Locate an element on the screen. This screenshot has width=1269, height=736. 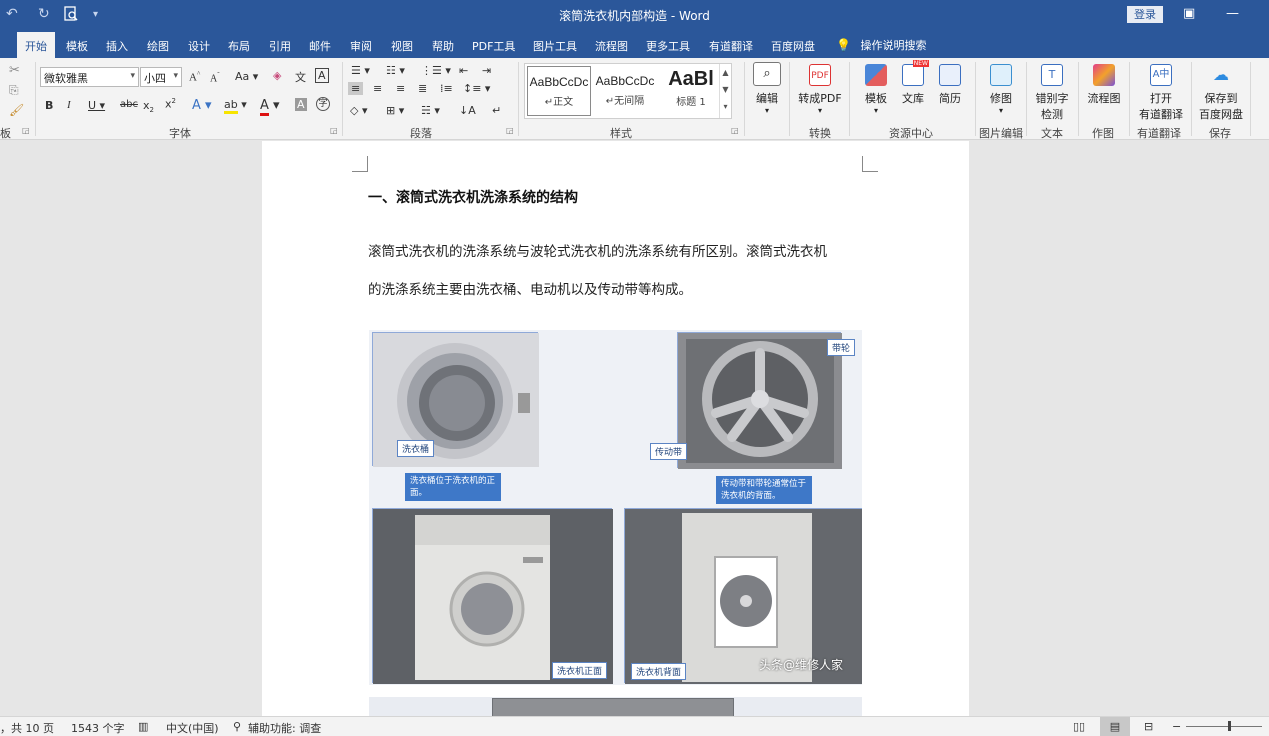
bullets-icon: ☰ ▾ is located at coordinates (360, 70).